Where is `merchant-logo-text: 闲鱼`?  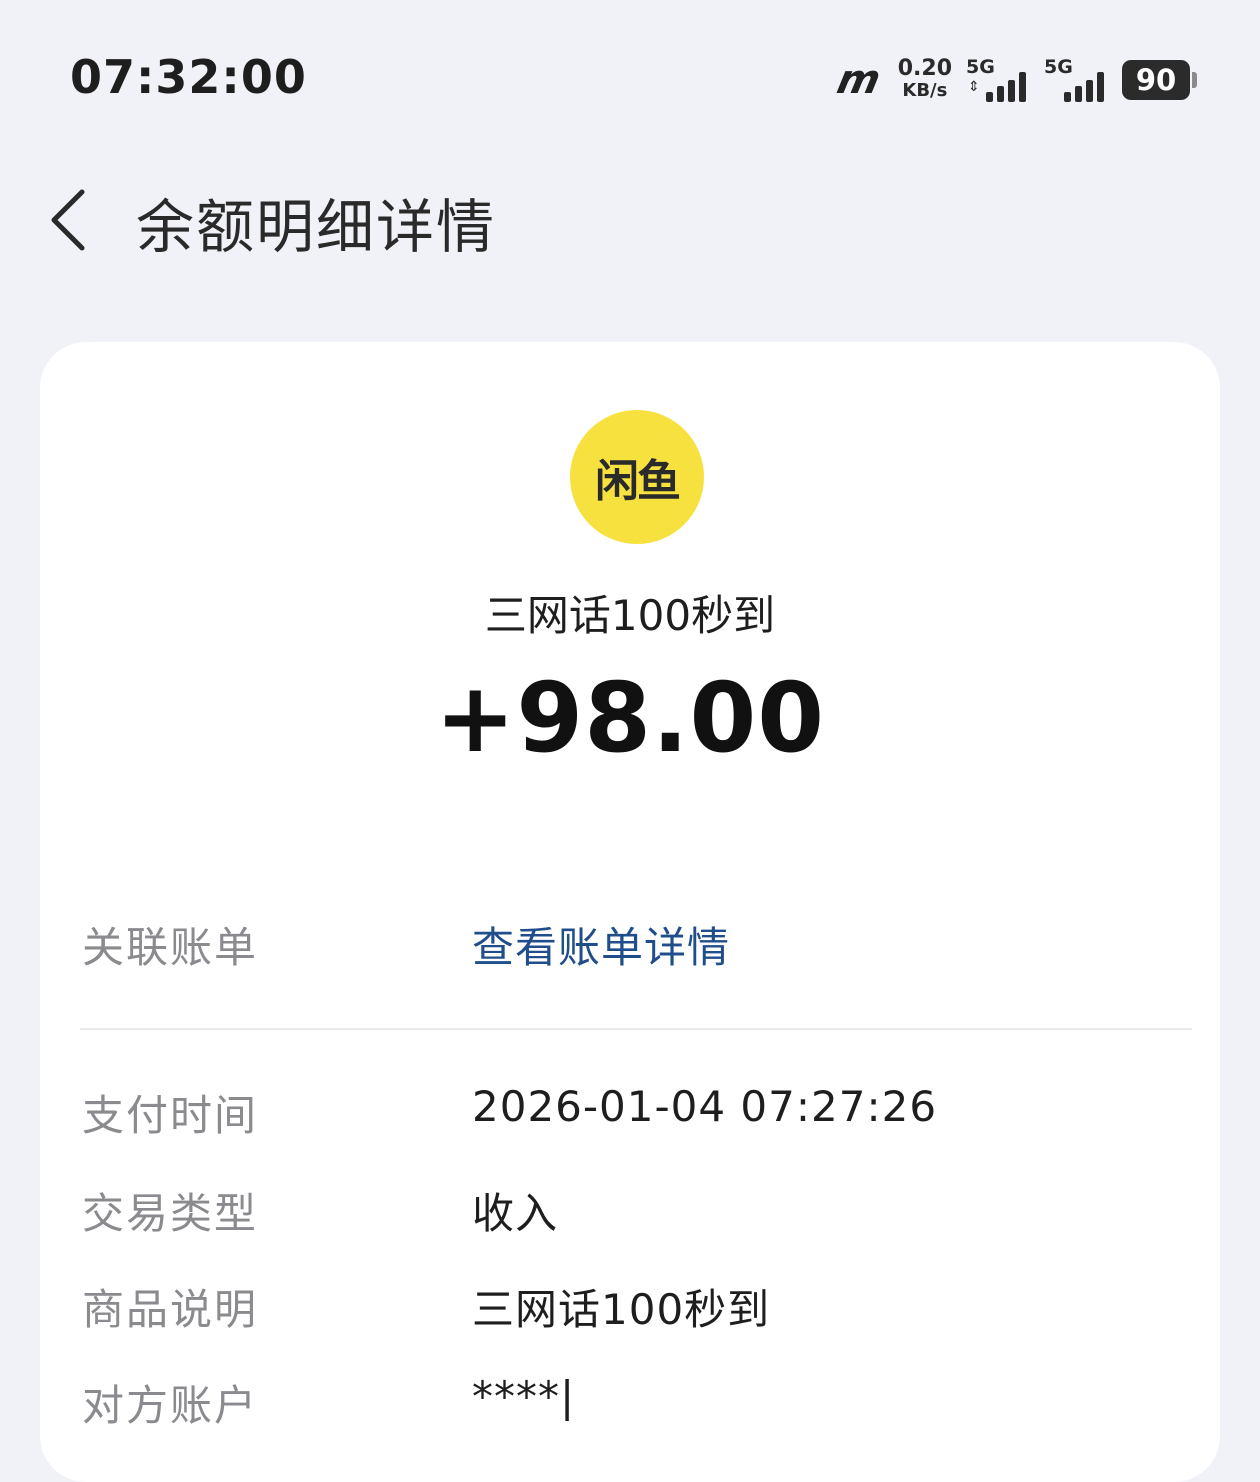
merchant-logo-text: 闲鱼 is located at coordinates (638, 481).